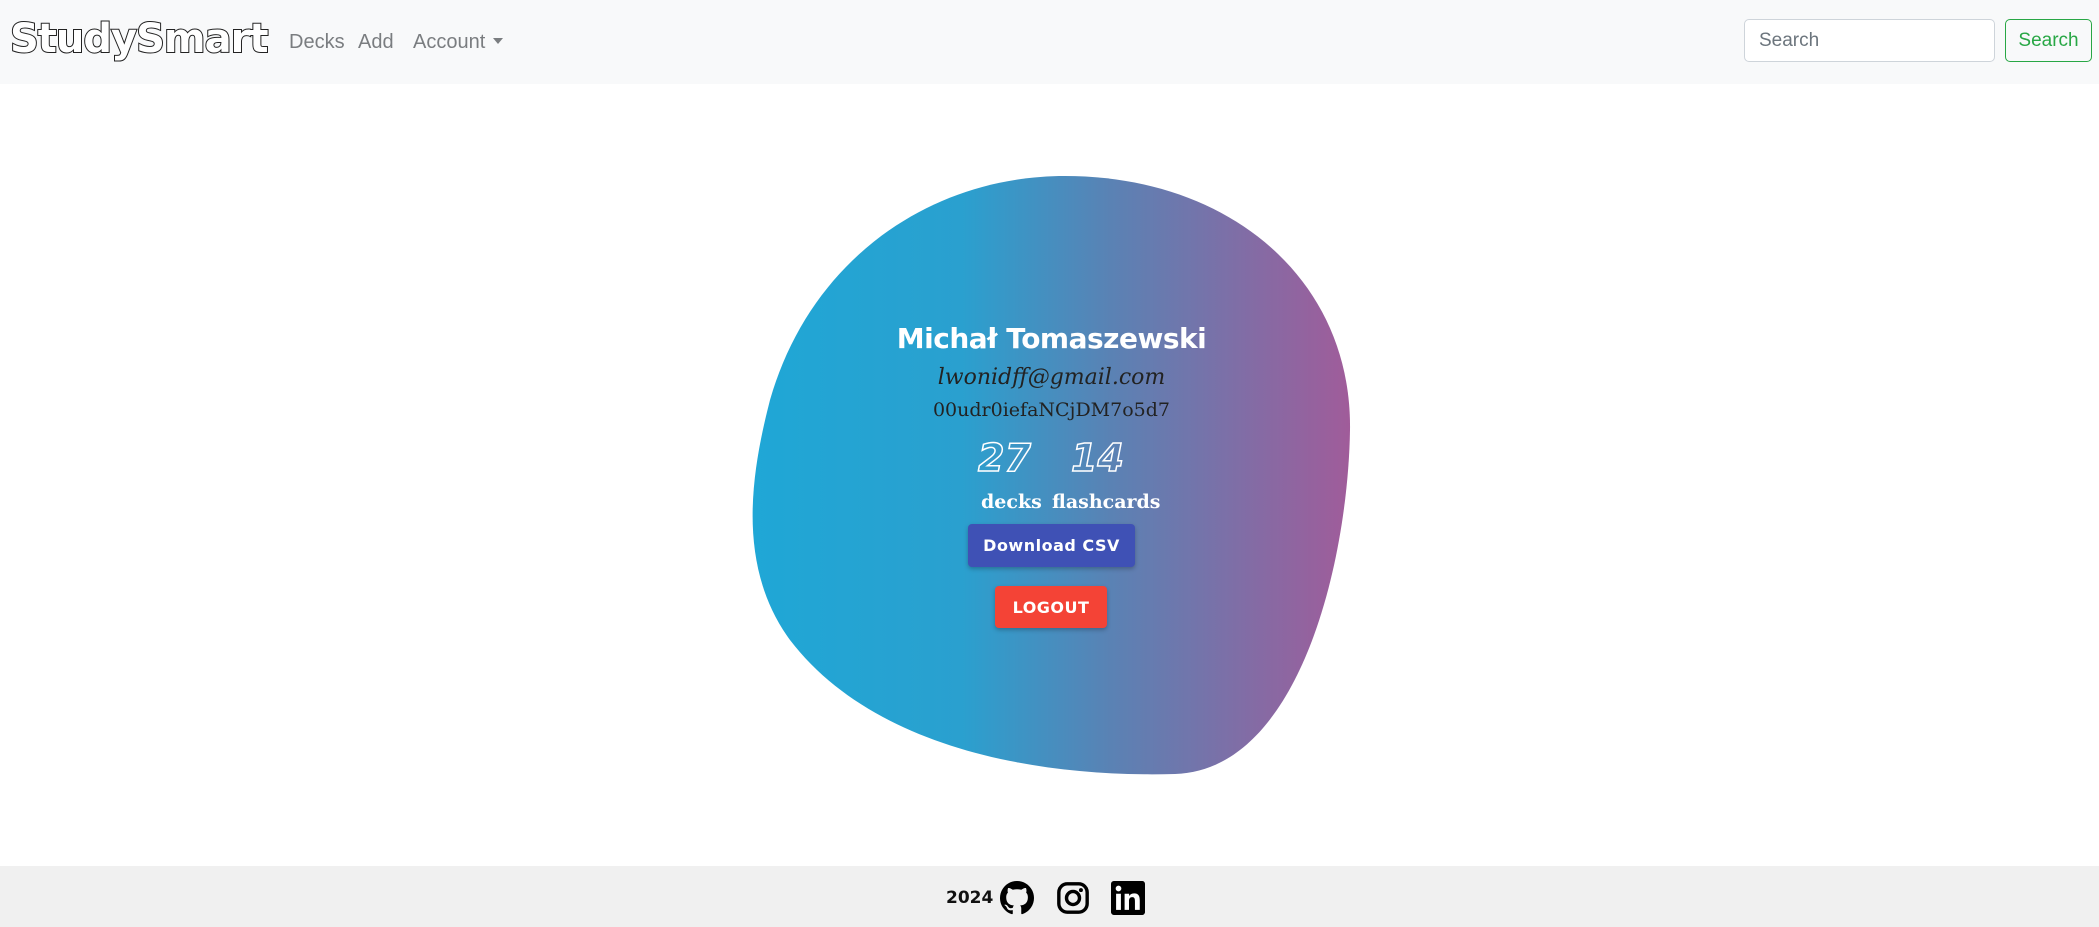 The width and height of the screenshot is (2099, 927). I want to click on linkedin-icon, so click(1128, 898).